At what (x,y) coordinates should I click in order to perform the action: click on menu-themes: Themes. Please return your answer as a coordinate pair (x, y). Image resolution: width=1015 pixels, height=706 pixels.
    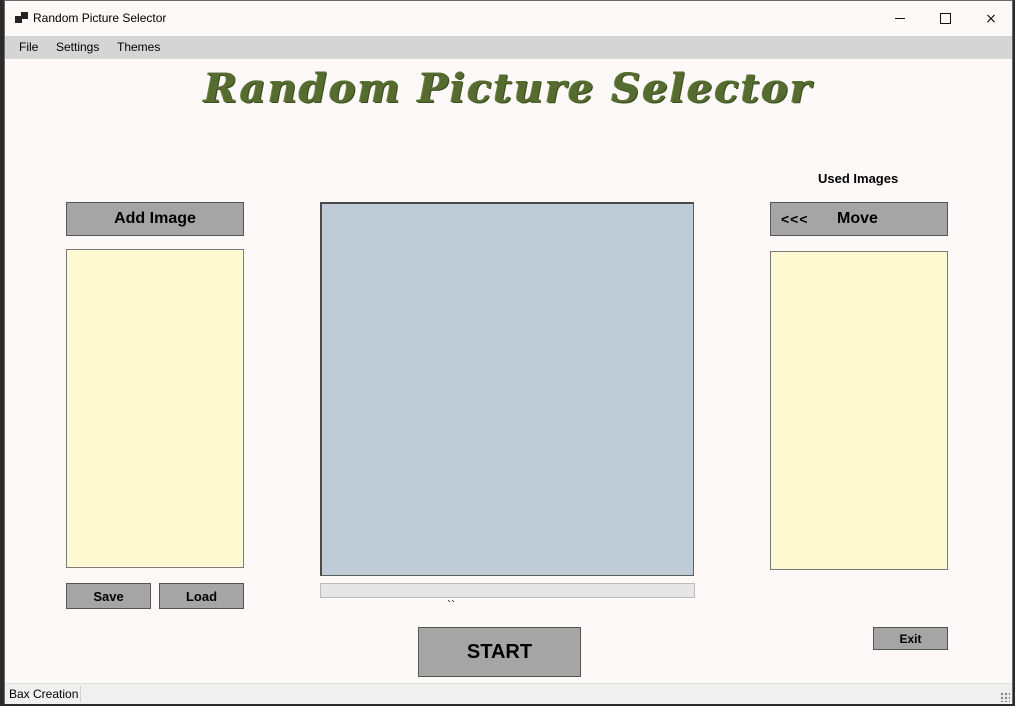
    Looking at the image, I should click on (138, 47).